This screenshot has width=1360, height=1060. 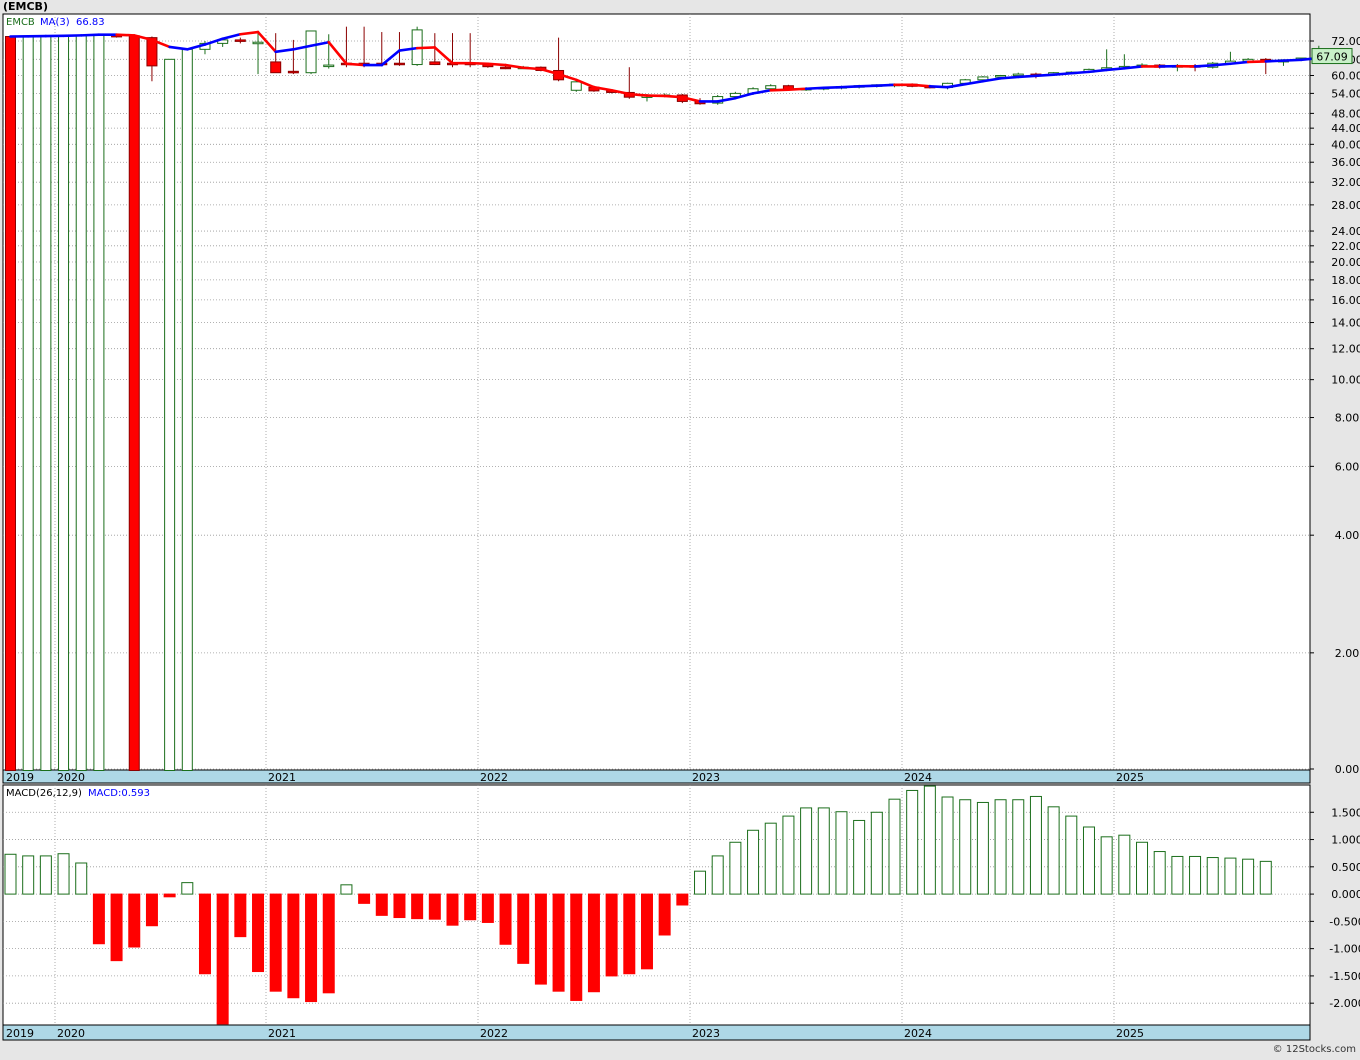 I want to click on price-x-tick-label: 2021, so click(x=282, y=777).